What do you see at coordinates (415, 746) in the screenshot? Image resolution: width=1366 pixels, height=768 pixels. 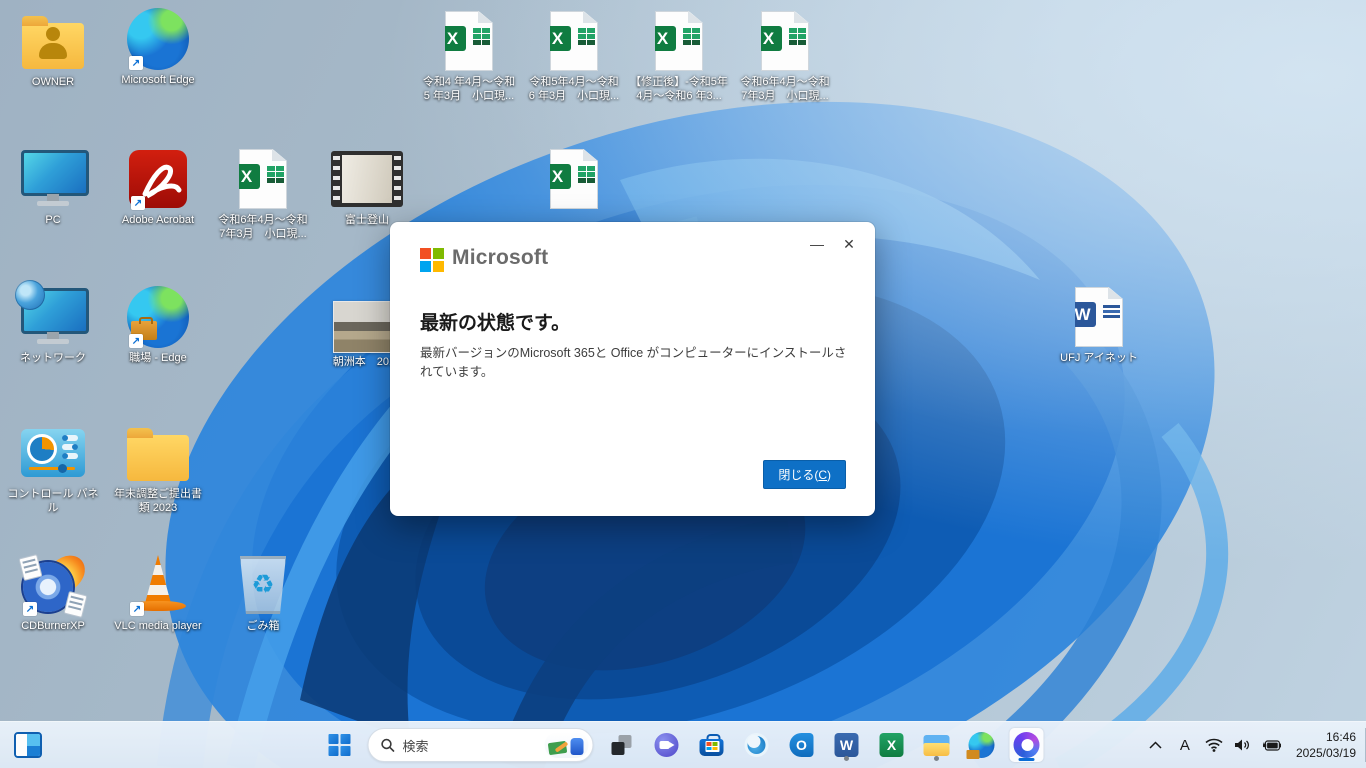 I see `search-placeholder: 検索` at bounding box center [415, 746].